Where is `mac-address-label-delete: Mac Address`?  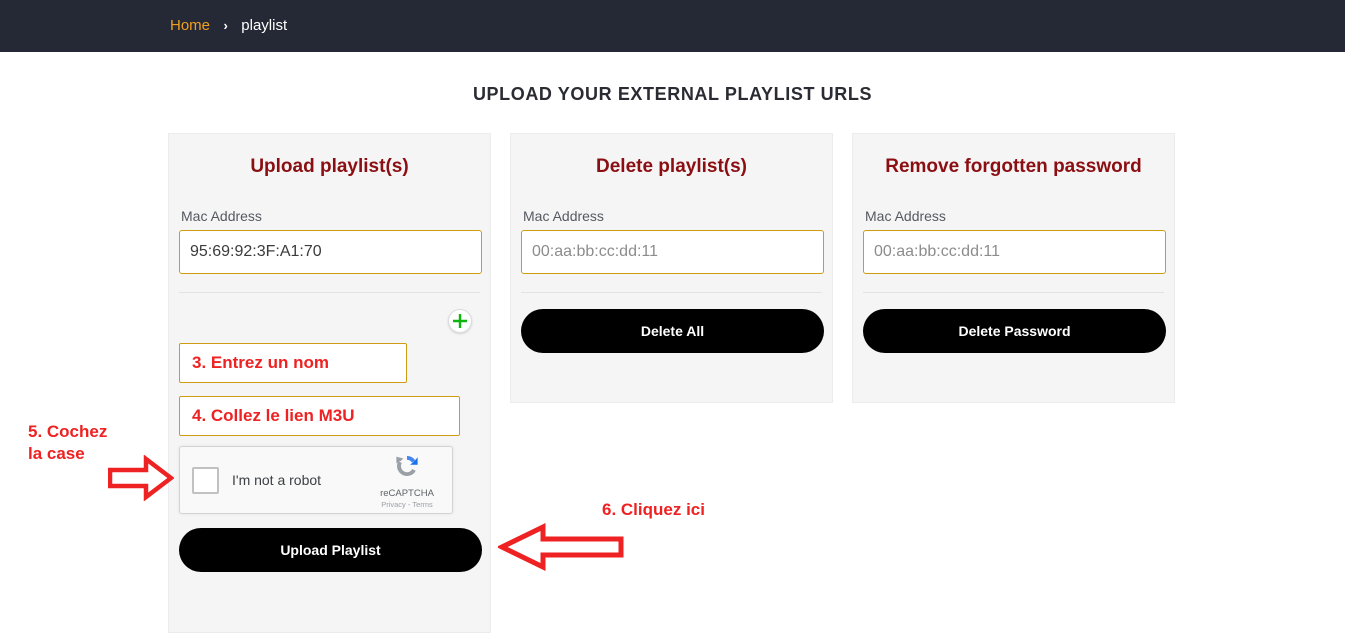 mac-address-label-delete: Mac Address is located at coordinates (563, 216).